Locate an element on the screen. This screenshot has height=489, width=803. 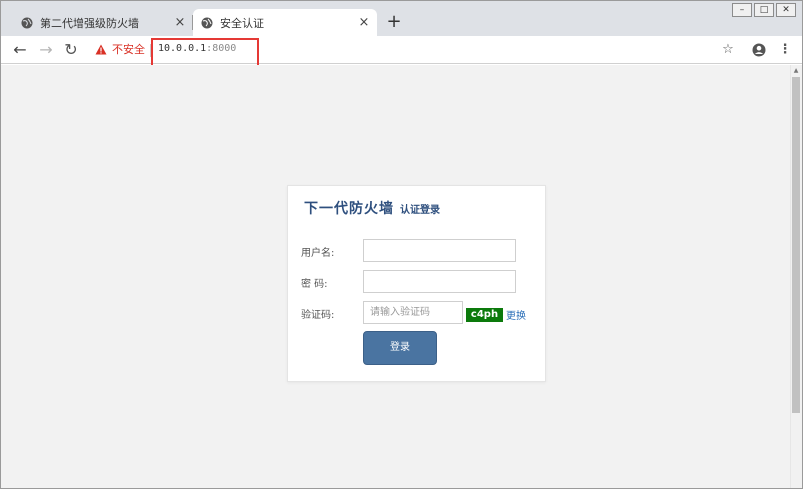
window-controls: – □ ✕ is located at coordinates (763, 10).